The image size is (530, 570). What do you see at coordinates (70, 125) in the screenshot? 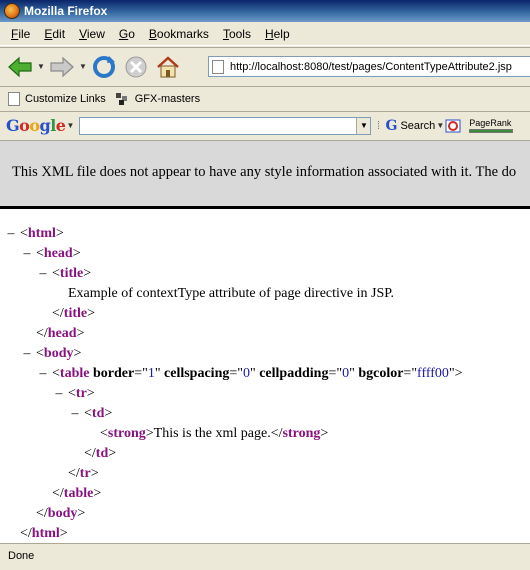
I see `google-menu-dropdown-icon: ▼` at bounding box center [70, 125].